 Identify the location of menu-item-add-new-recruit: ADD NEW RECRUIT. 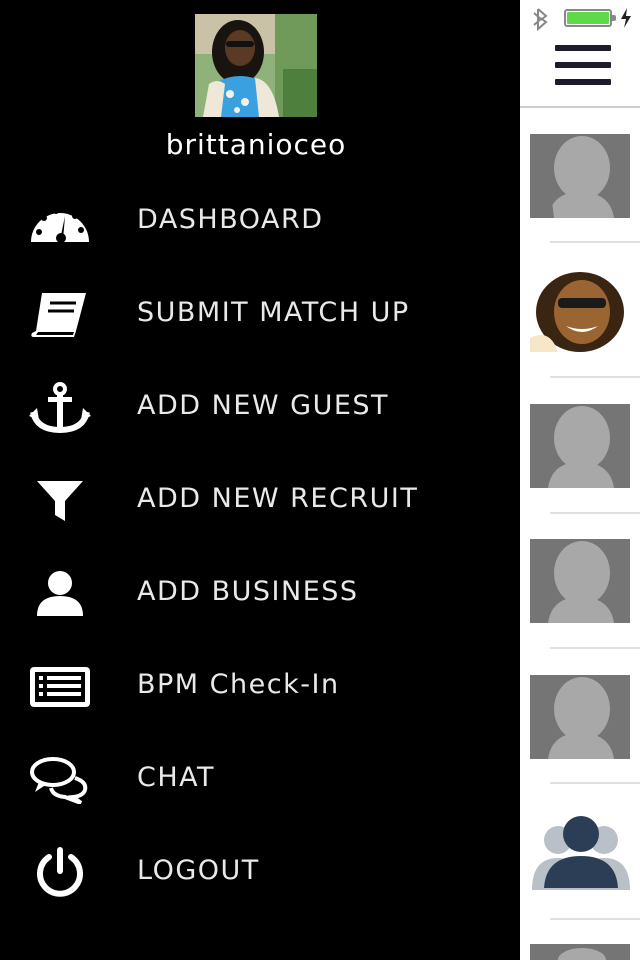
(260, 501).